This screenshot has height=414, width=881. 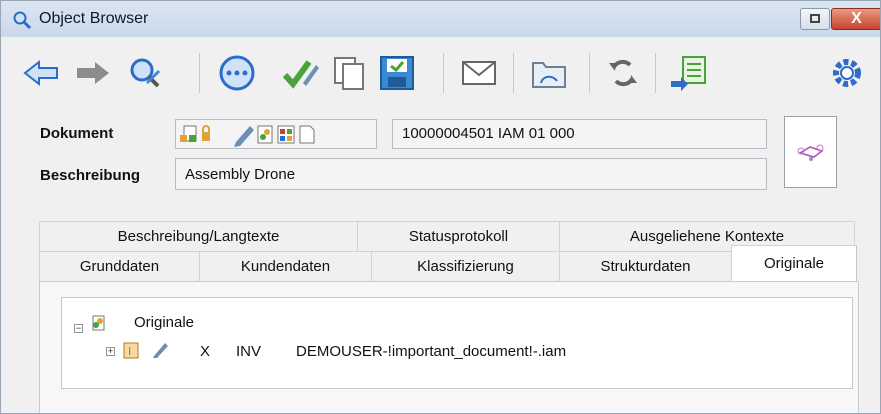 I want to click on collapse-toggle: −, so click(x=78, y=328).